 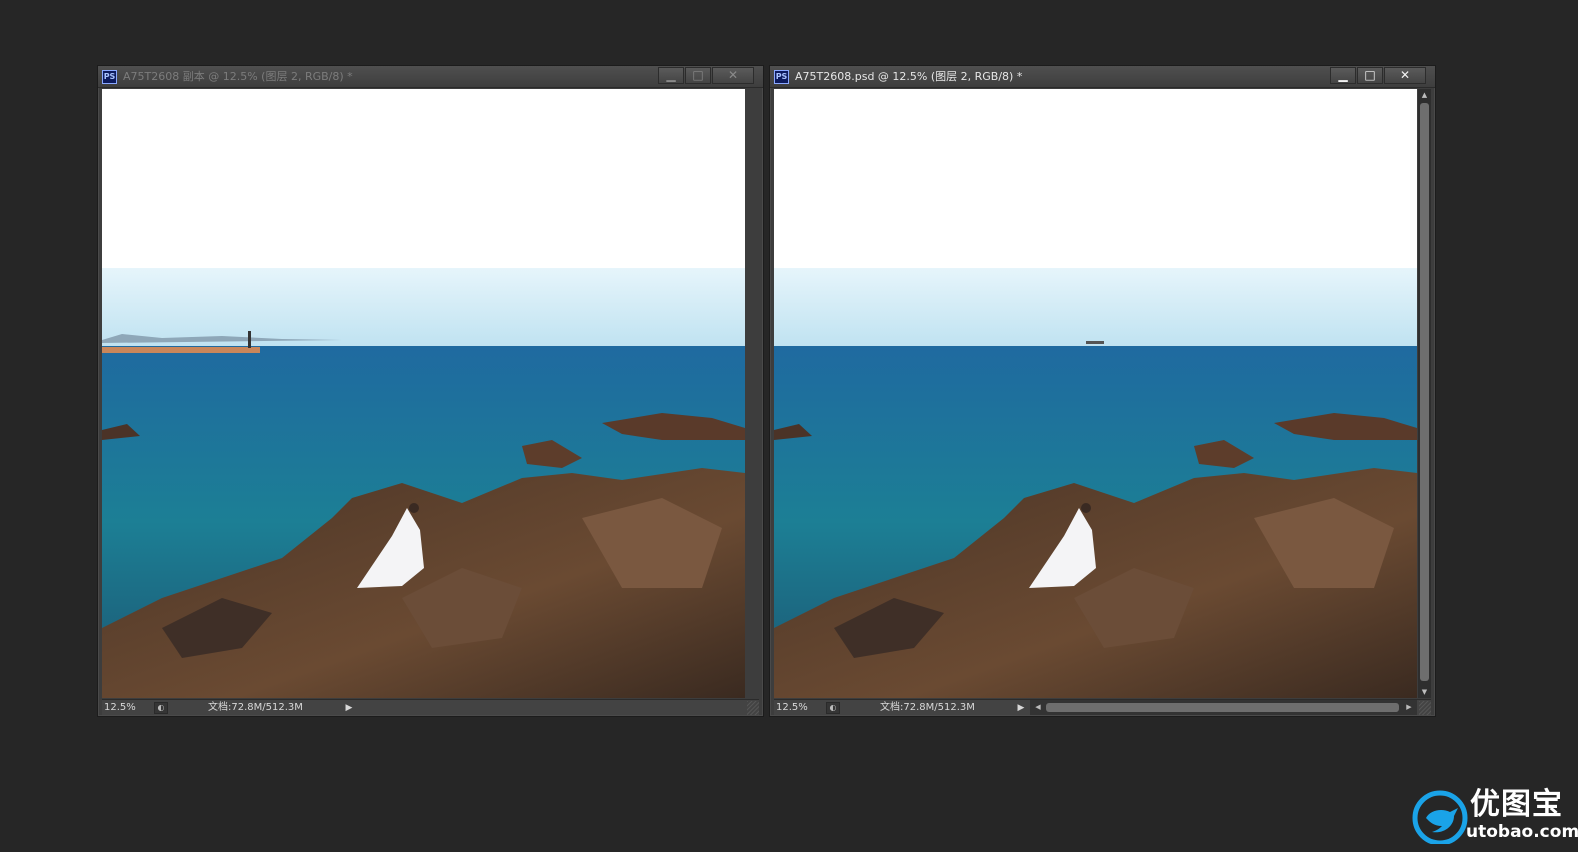 What do you see at coordinates (1424, 692) in the screenshot?
I see `scroll-down-icon: ▼` at bounding box center [1424, 692].